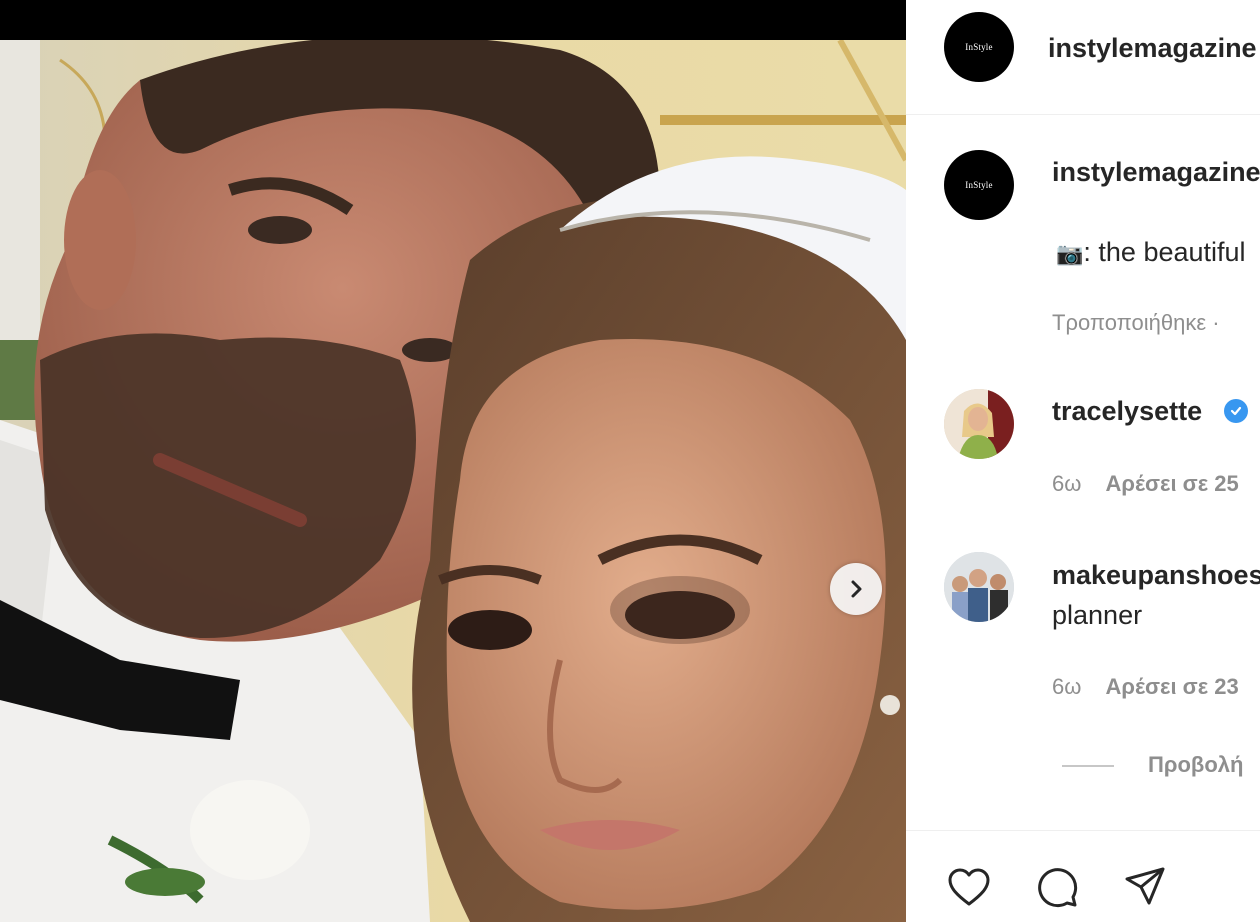  Describe the element at coordinates (1156, 172) in the screenshot. I see `caption-username: instylemagazine` at that location.